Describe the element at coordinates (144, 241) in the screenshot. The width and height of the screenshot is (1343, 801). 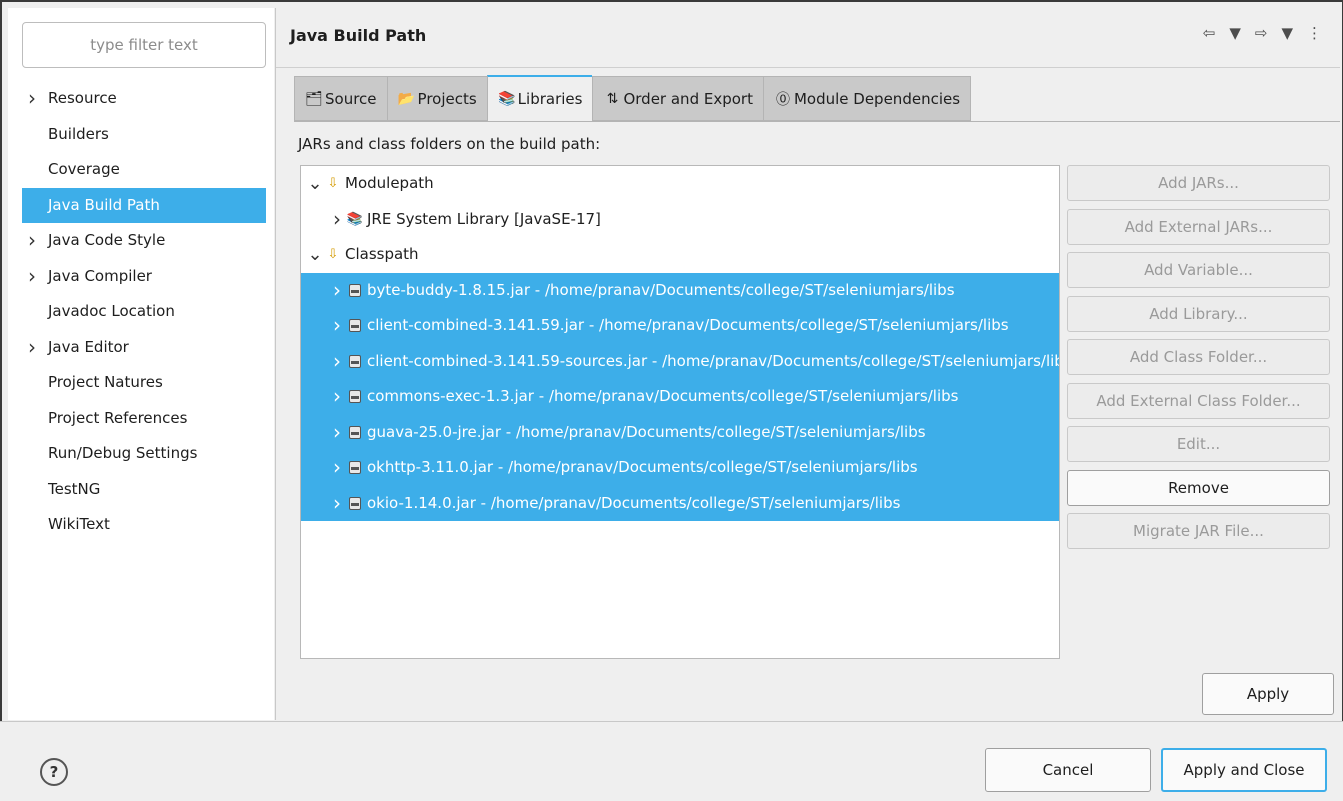
I see `nav-item-java-code-style: › Java Code Style` at that location.